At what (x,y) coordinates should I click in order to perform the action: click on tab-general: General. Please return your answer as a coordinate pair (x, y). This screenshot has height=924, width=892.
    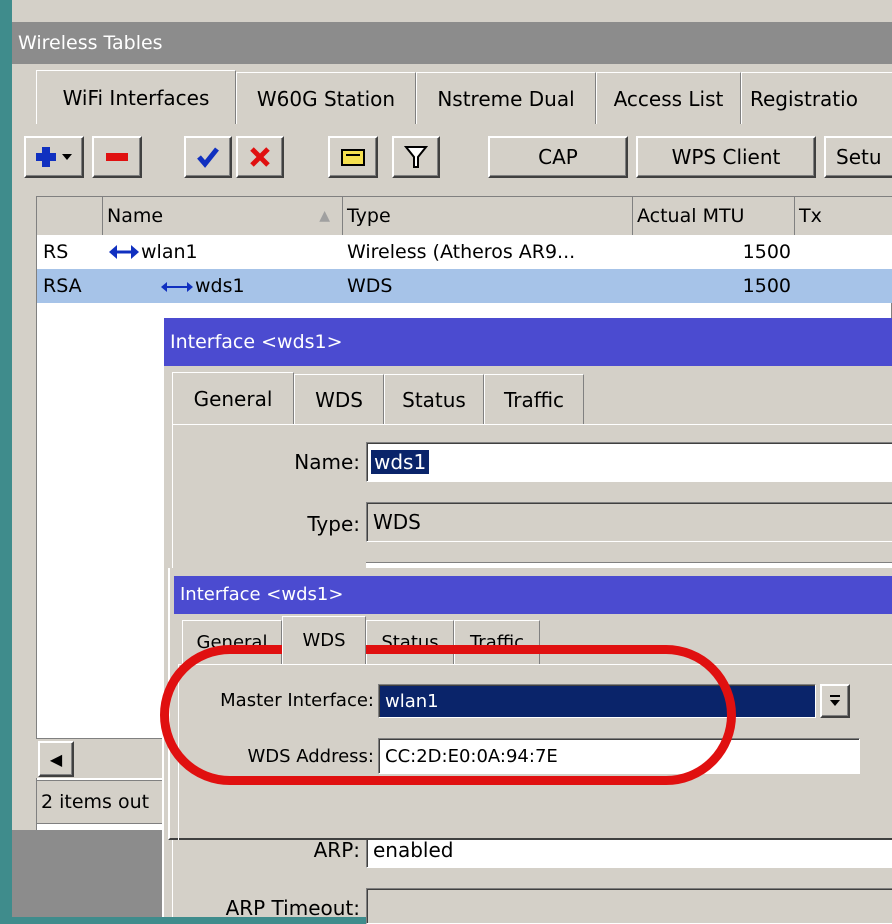
    Looking at the image, I should click on (233, 398).